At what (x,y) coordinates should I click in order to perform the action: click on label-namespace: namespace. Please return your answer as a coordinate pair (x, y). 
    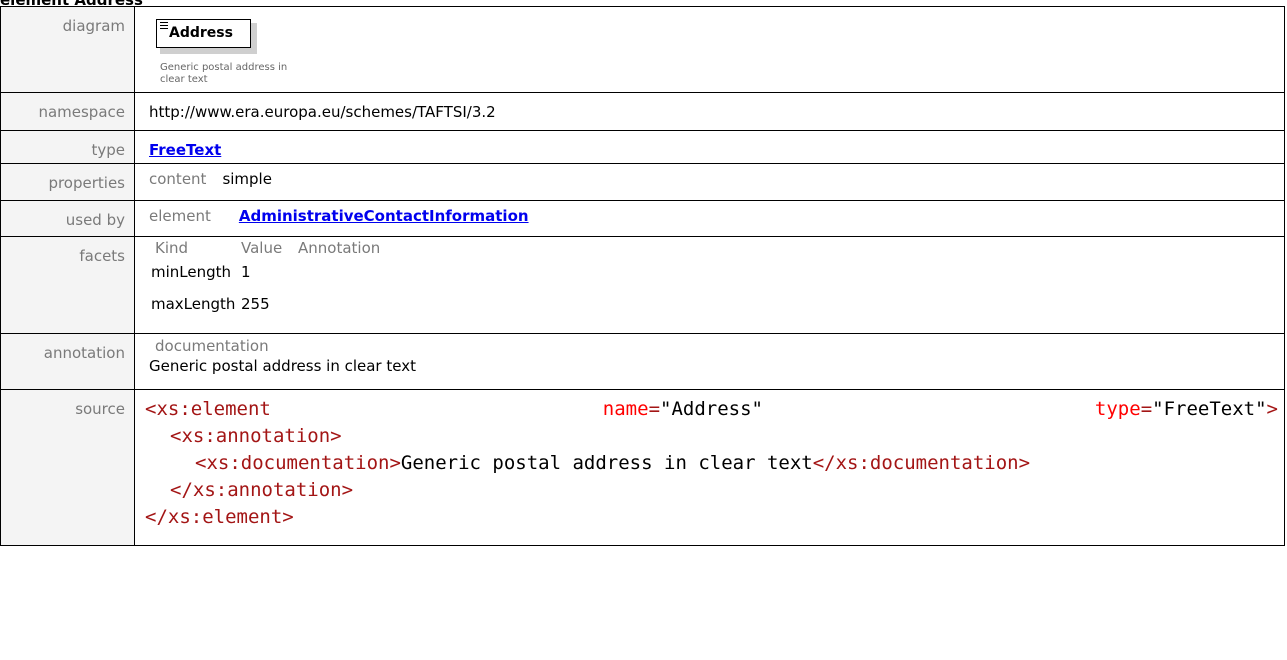
    Looking at the image, I should click on (67, 111).